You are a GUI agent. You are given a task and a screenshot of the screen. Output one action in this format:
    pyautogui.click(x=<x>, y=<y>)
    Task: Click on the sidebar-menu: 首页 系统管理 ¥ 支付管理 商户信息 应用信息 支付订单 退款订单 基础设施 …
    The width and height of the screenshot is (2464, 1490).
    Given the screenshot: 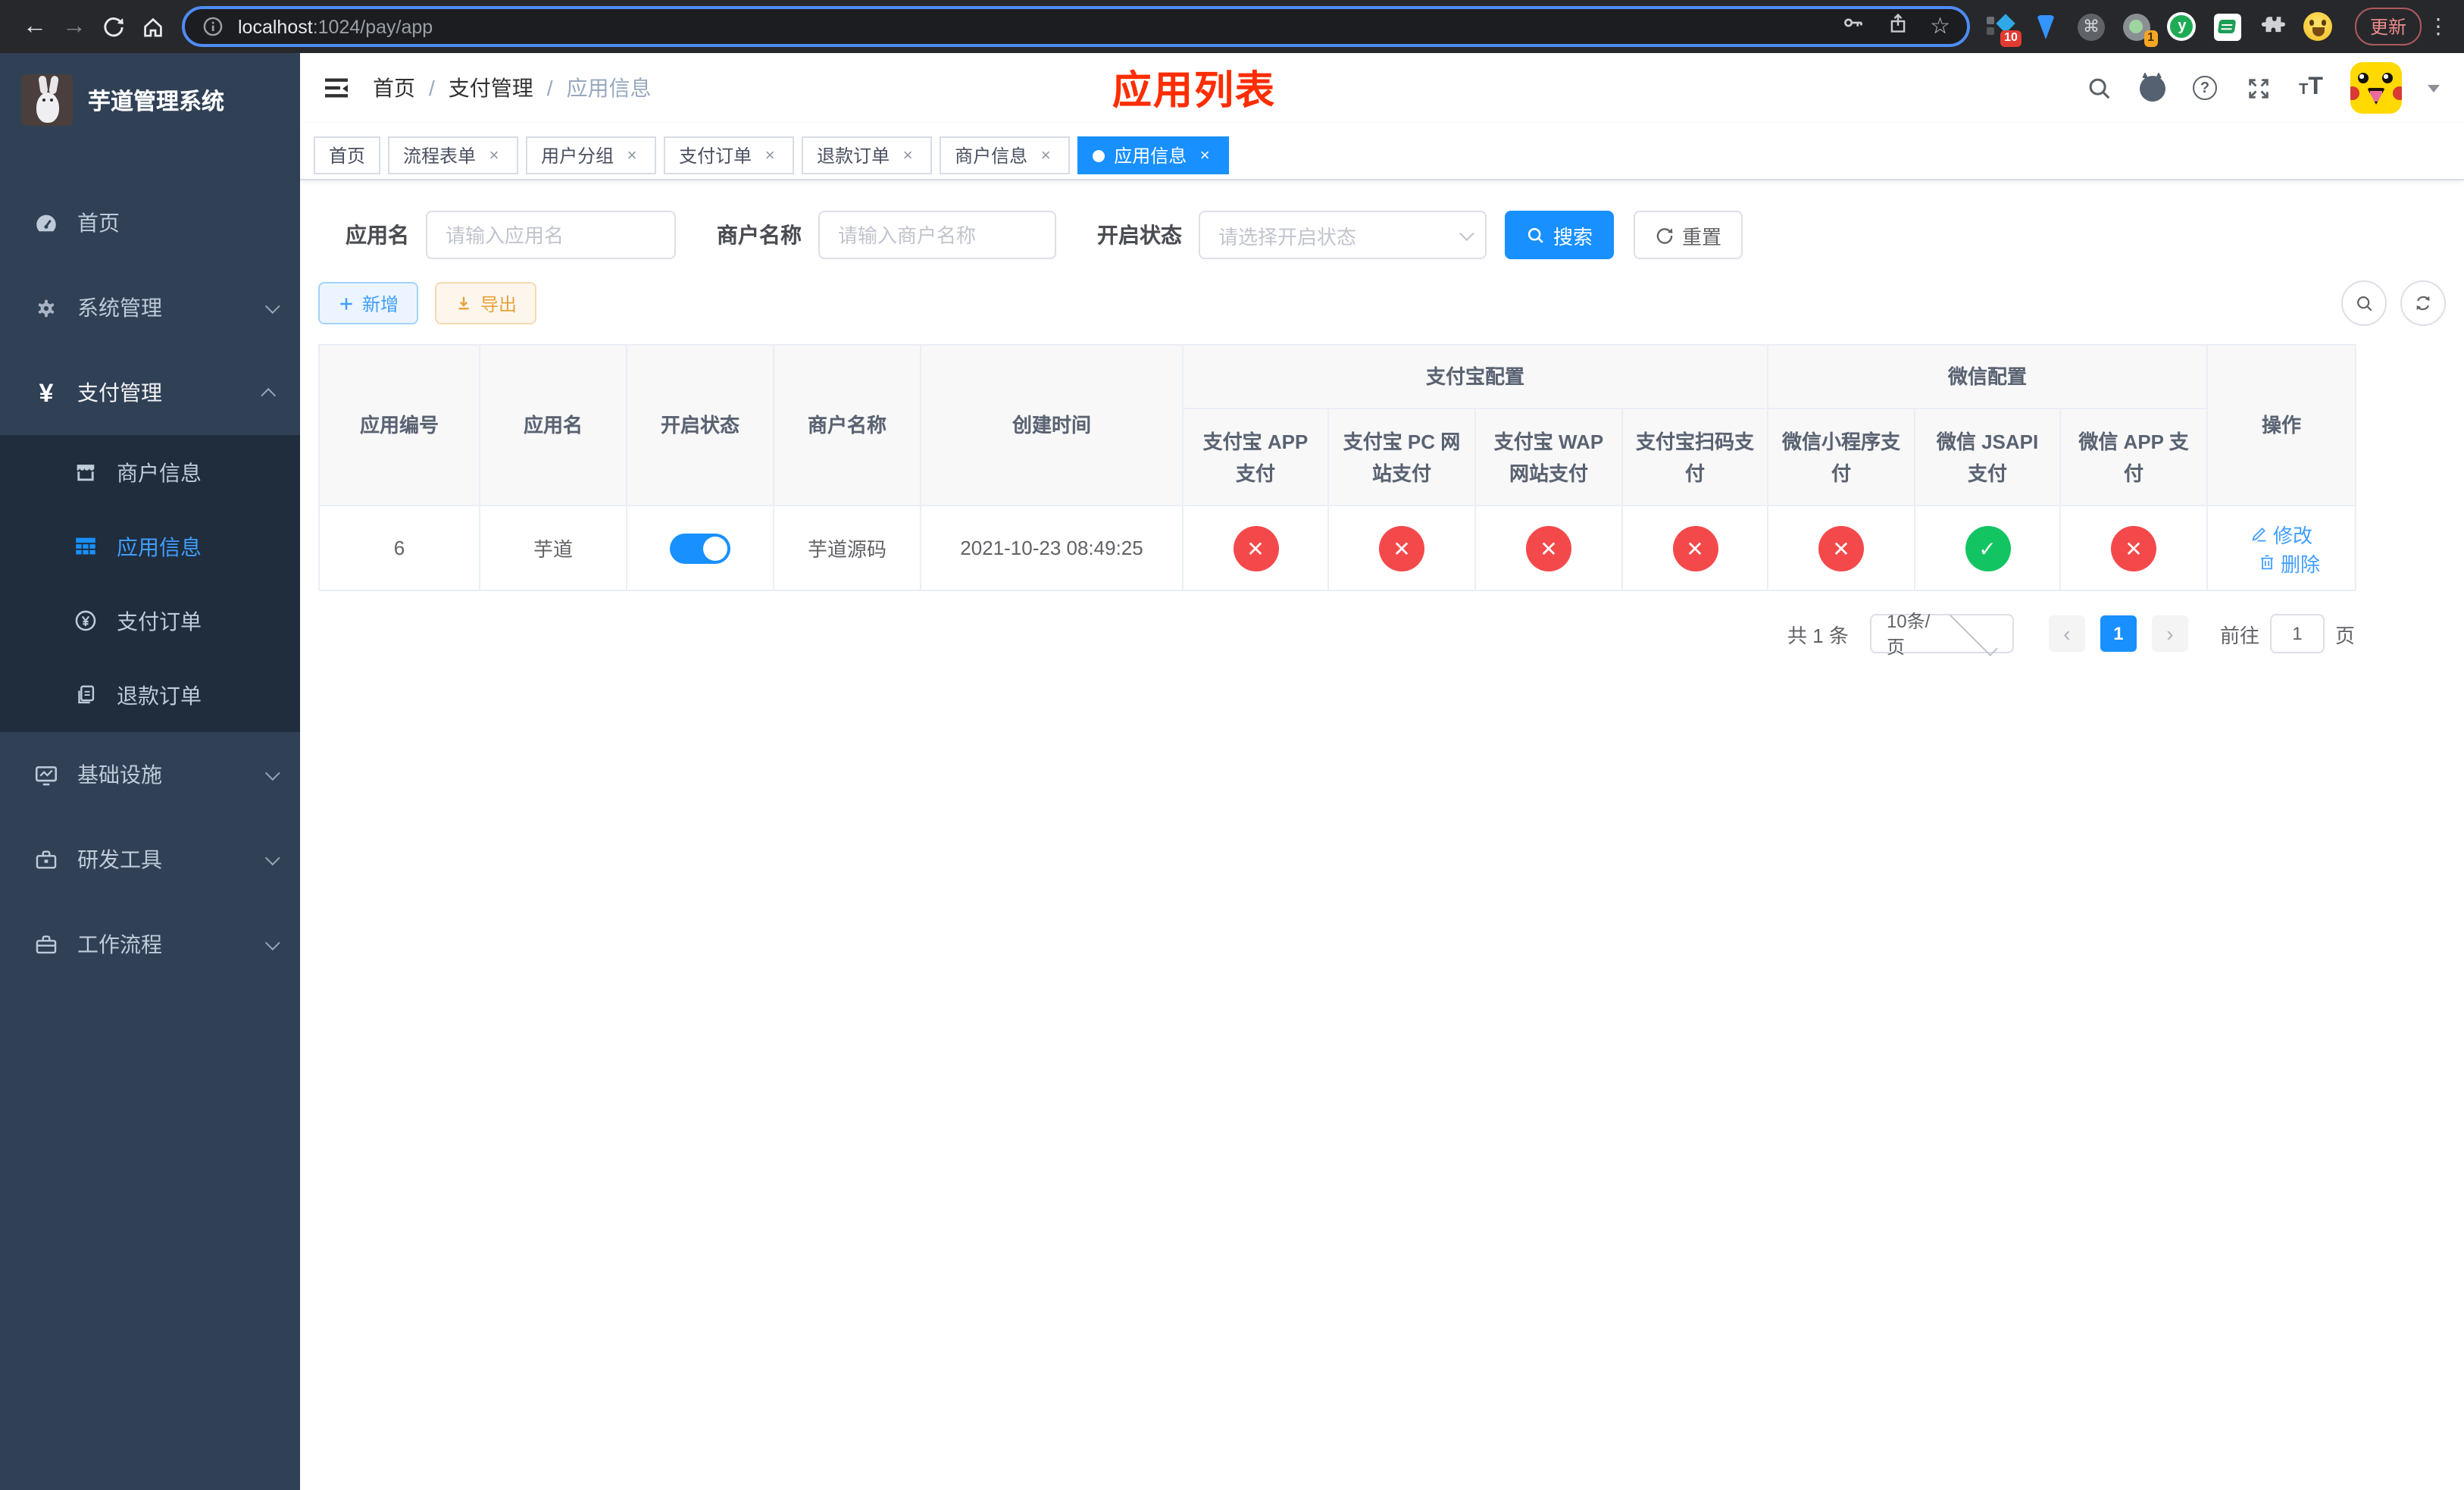 What is the action you would take?
    pyautogui.click(x=150, y=583)
    